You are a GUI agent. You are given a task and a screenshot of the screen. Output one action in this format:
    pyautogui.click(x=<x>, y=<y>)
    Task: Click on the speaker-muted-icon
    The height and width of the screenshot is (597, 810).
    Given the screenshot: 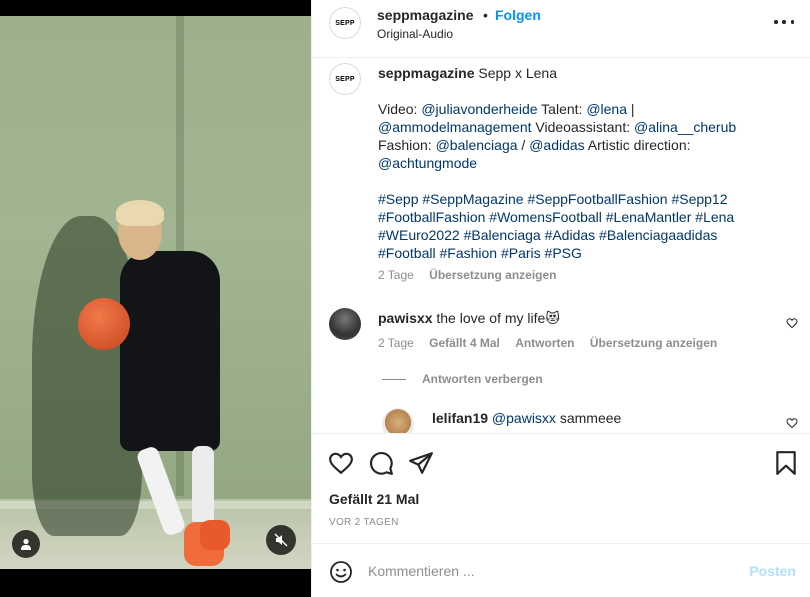 What is the action you would take?
    pyautogui.click(x=281, y=540)
    